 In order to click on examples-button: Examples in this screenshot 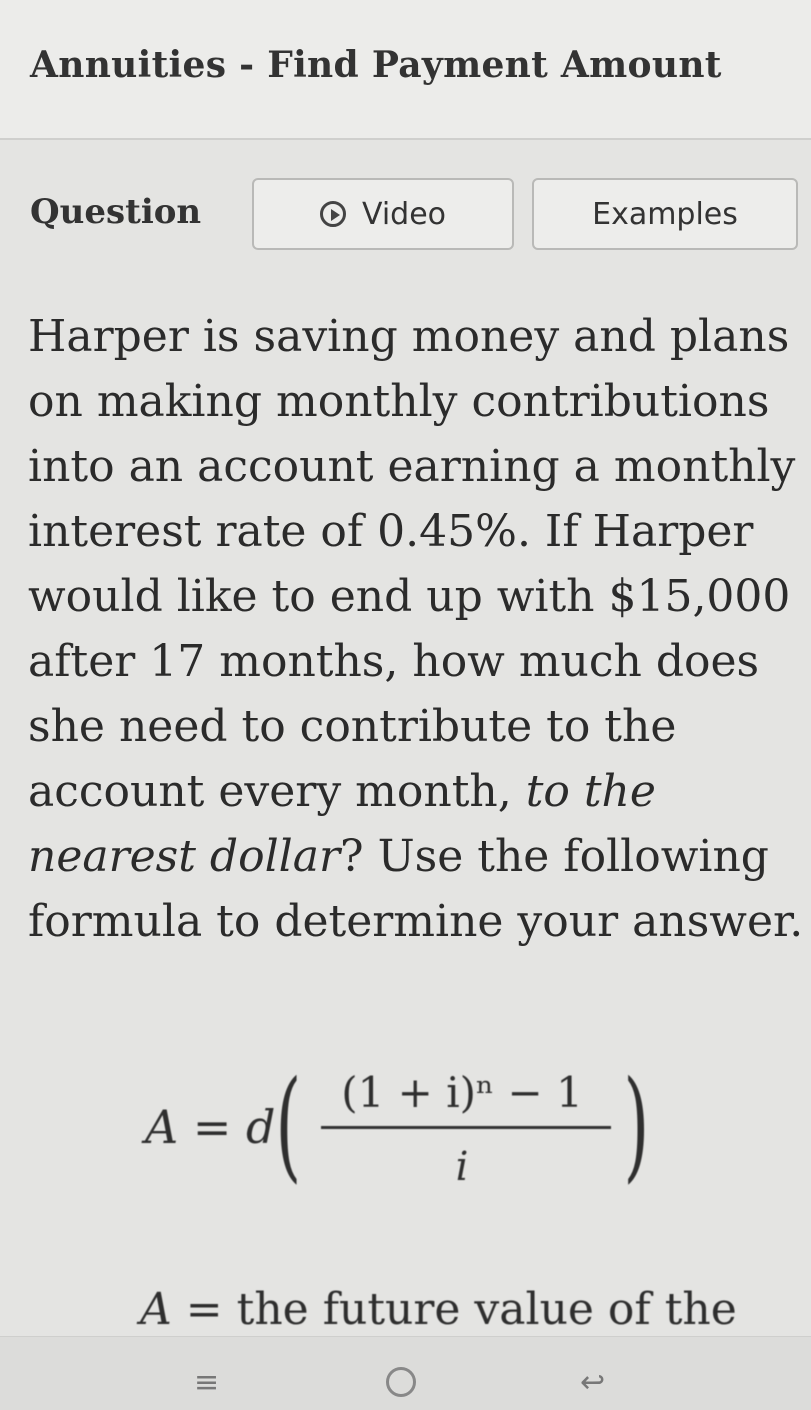, I will do `click(665, 214)`.